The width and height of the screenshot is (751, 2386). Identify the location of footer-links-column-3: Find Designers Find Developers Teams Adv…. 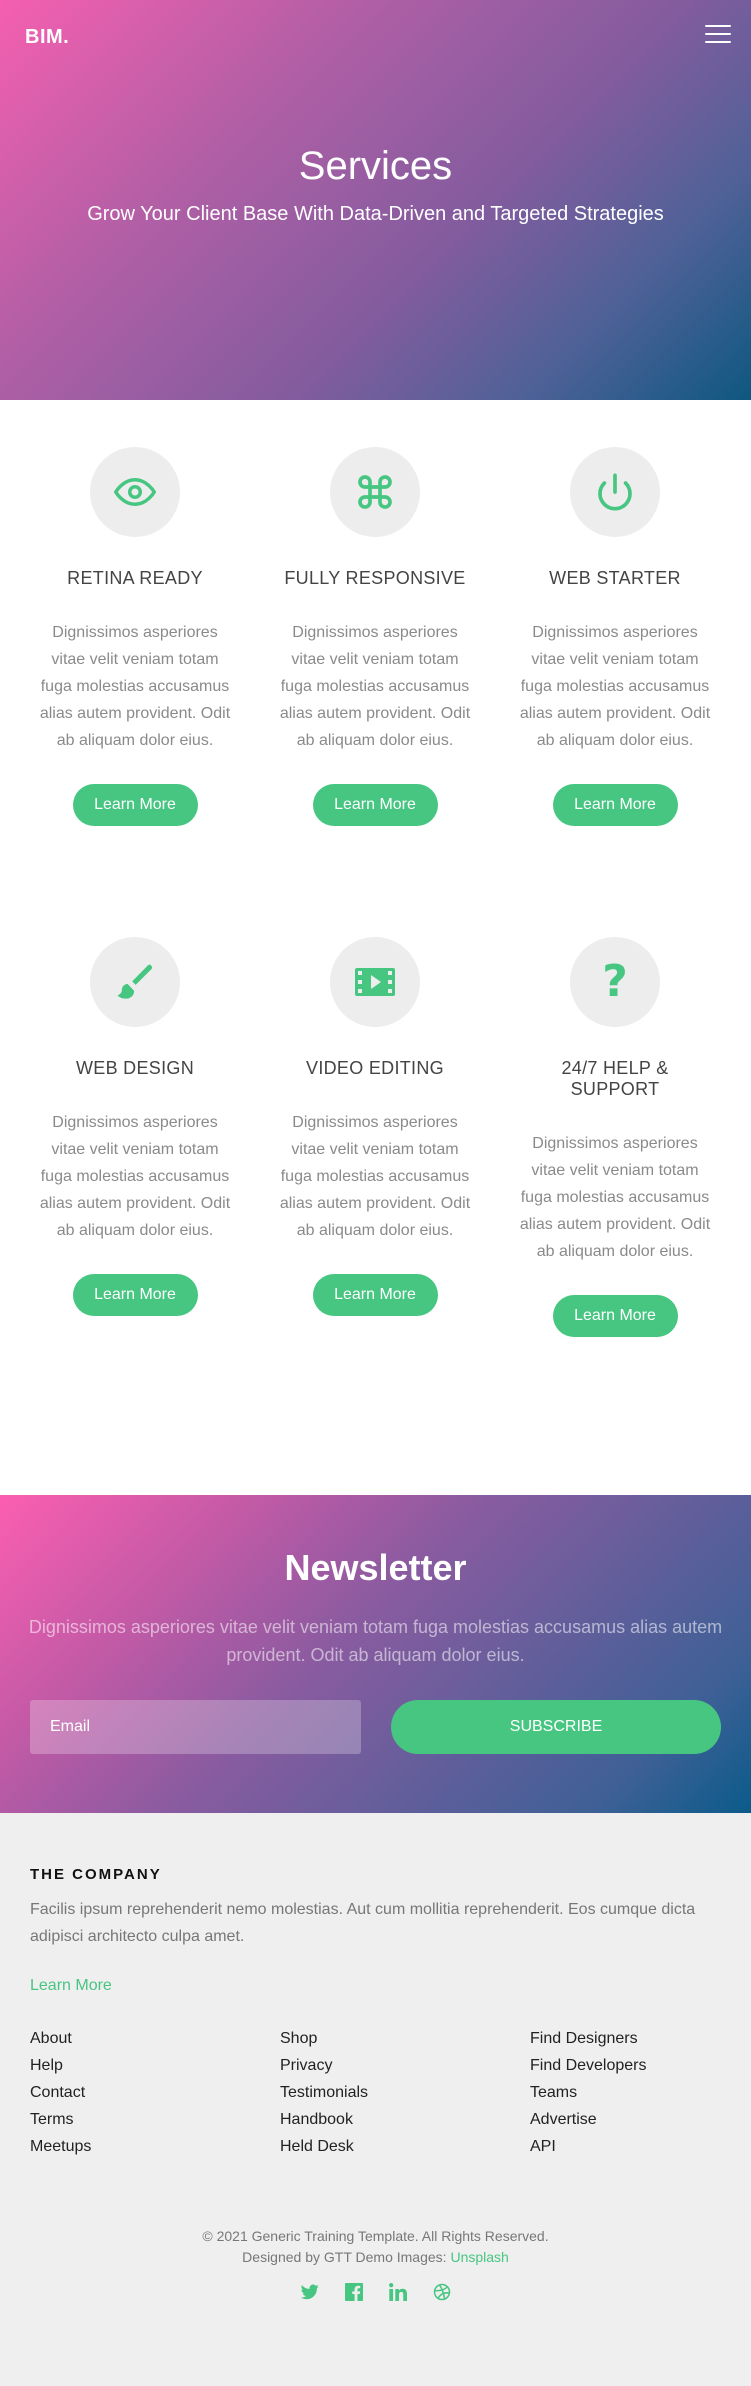
(588, 2092).